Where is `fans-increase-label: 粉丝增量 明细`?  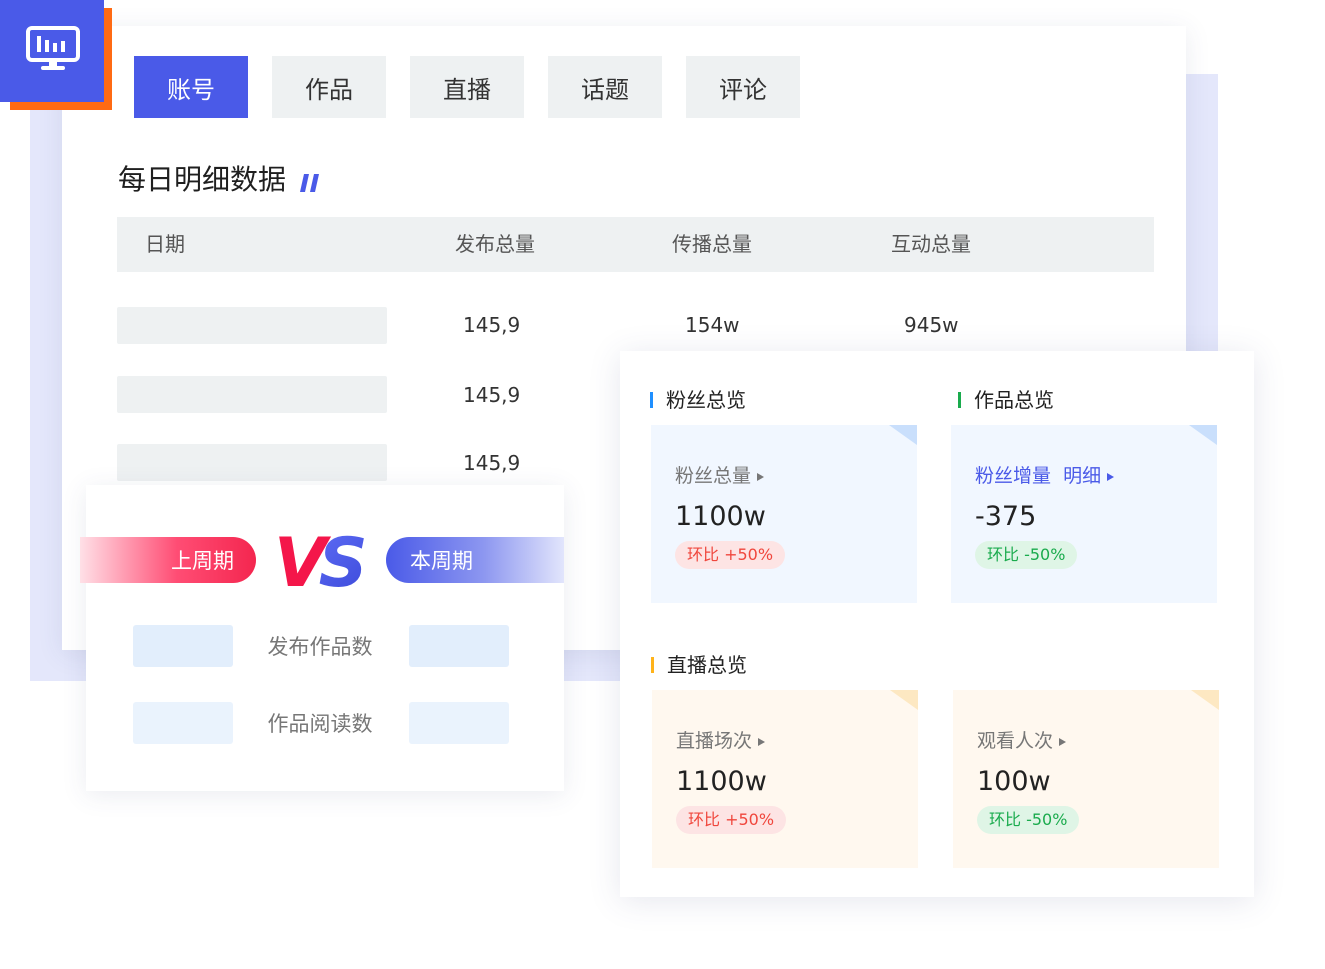 fans-increase-label: 粉丝增量 明细 is located at coordinates (1045, 474).